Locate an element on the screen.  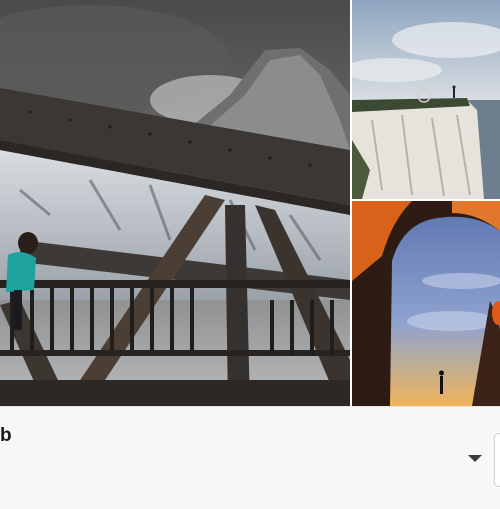
photo-arch is located at coordinates (426, 303).